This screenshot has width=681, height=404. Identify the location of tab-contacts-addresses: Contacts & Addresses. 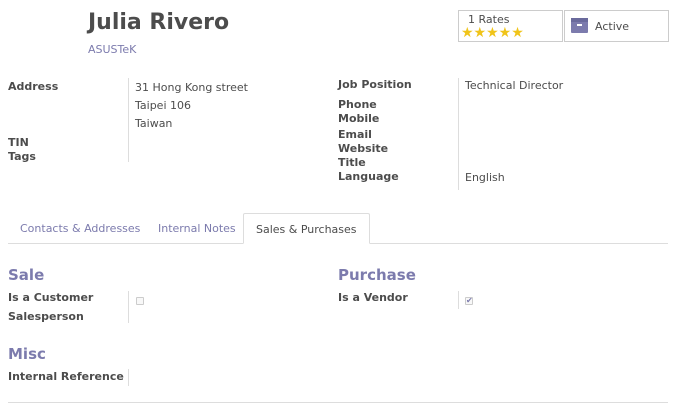
(80, 228).